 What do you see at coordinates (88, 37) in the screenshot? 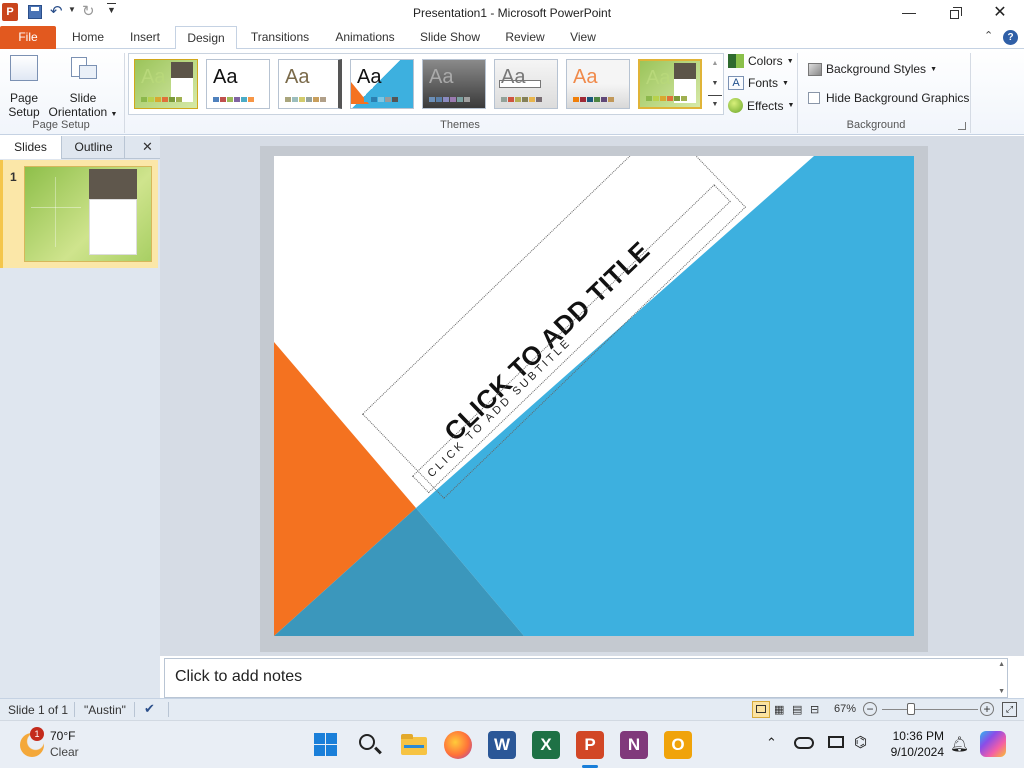
I see `tab-home: Home` at bounding box center [88, 37].